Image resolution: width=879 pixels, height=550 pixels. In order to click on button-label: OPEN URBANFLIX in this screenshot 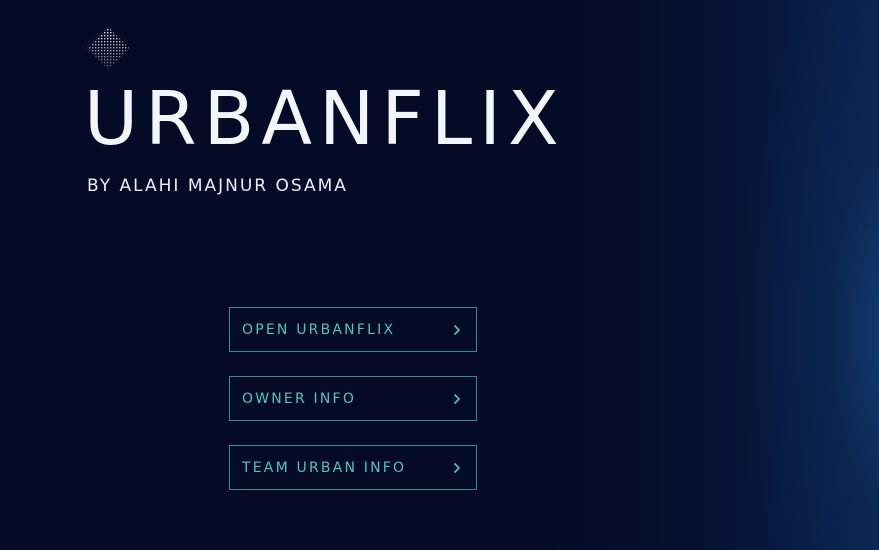, I will do `click(319, 329)`.